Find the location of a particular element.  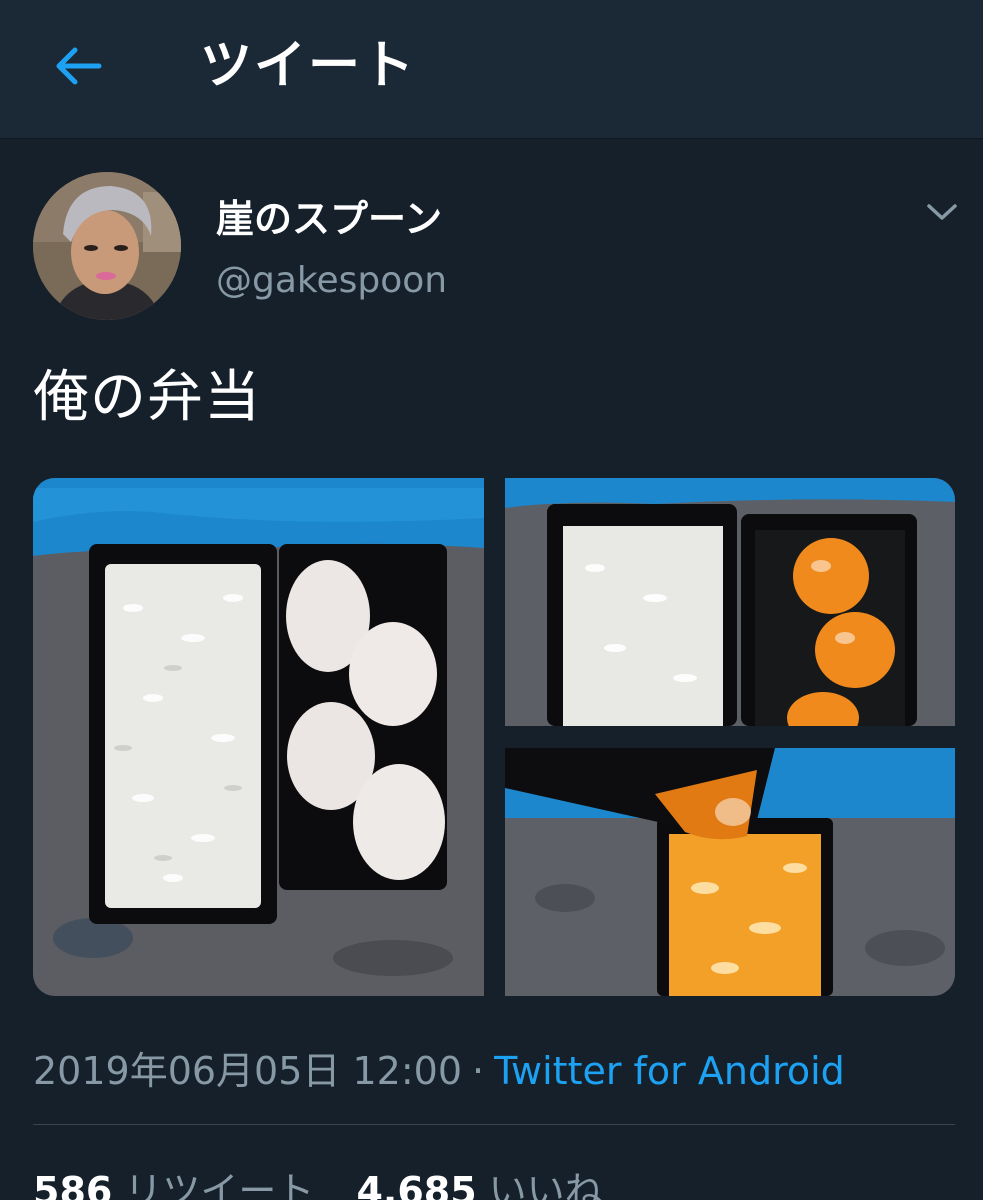

avatar-image is located at coordinates (107, 246).